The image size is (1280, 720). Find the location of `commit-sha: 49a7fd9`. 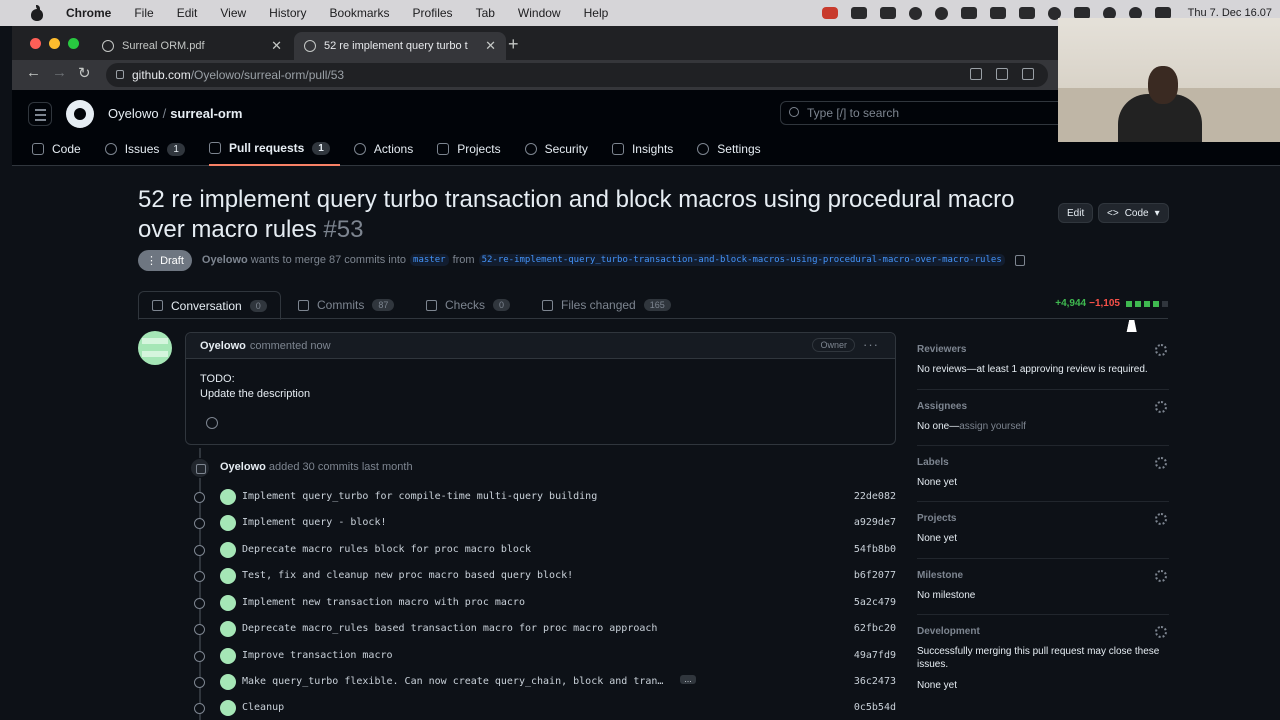

commit-sha: 49a7fd9 is located at coordinates (875, 655).